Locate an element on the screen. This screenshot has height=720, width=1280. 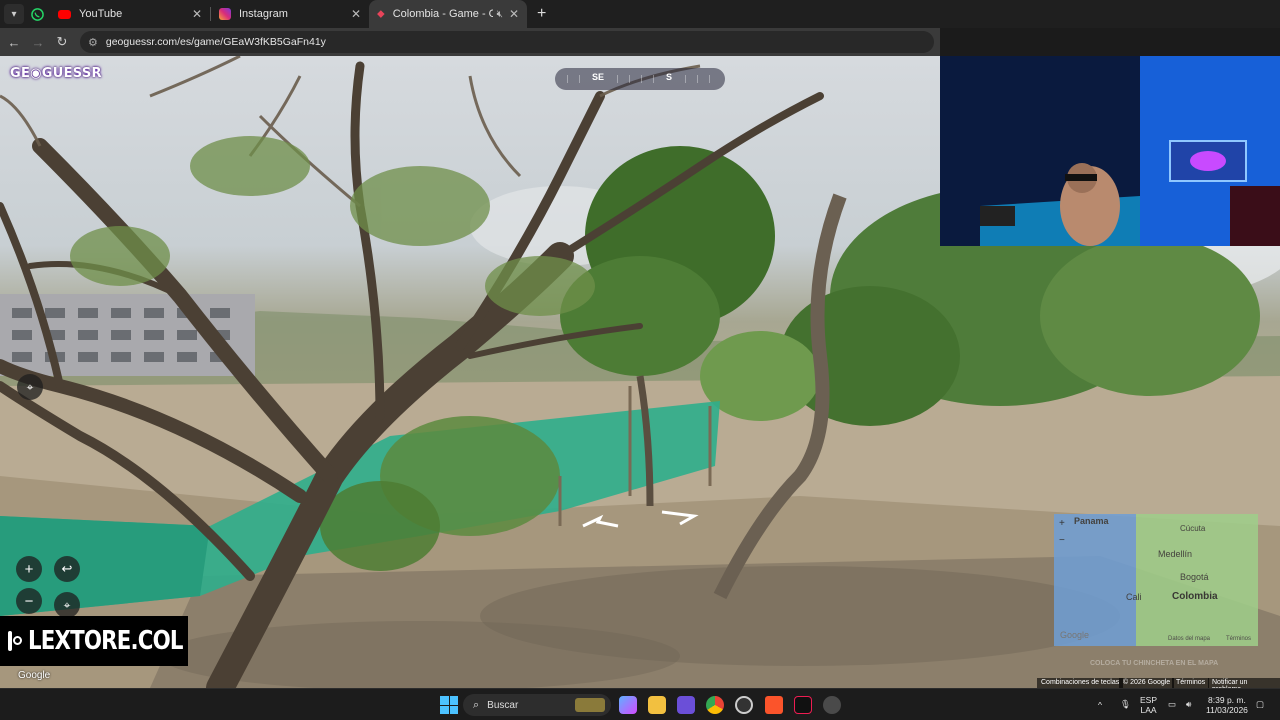
webcam-overlay is located at coordinates (1110, 151).